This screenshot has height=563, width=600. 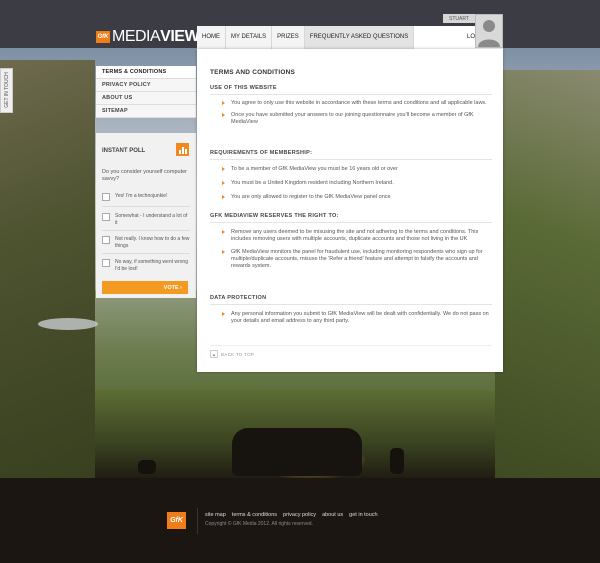 What do you see at coordinates (146, 98) in the screenshot?
I see `sidebar-item-about: ABOUT US` at bounding box center [146, 98].